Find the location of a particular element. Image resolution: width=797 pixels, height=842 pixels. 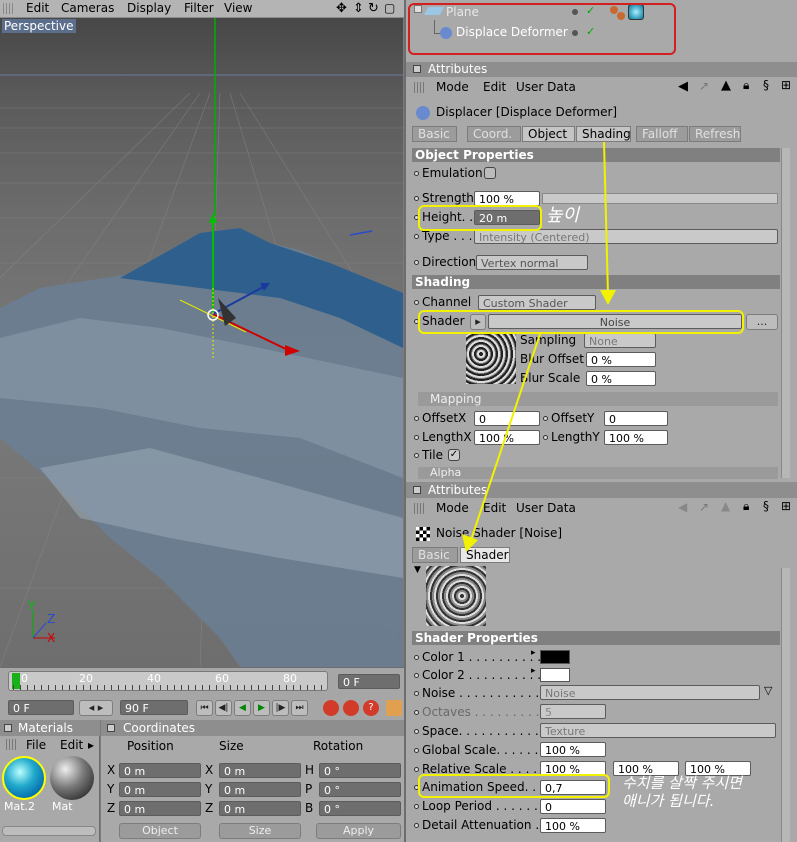

apply-button: Apply is located at coordinates (358, 831).